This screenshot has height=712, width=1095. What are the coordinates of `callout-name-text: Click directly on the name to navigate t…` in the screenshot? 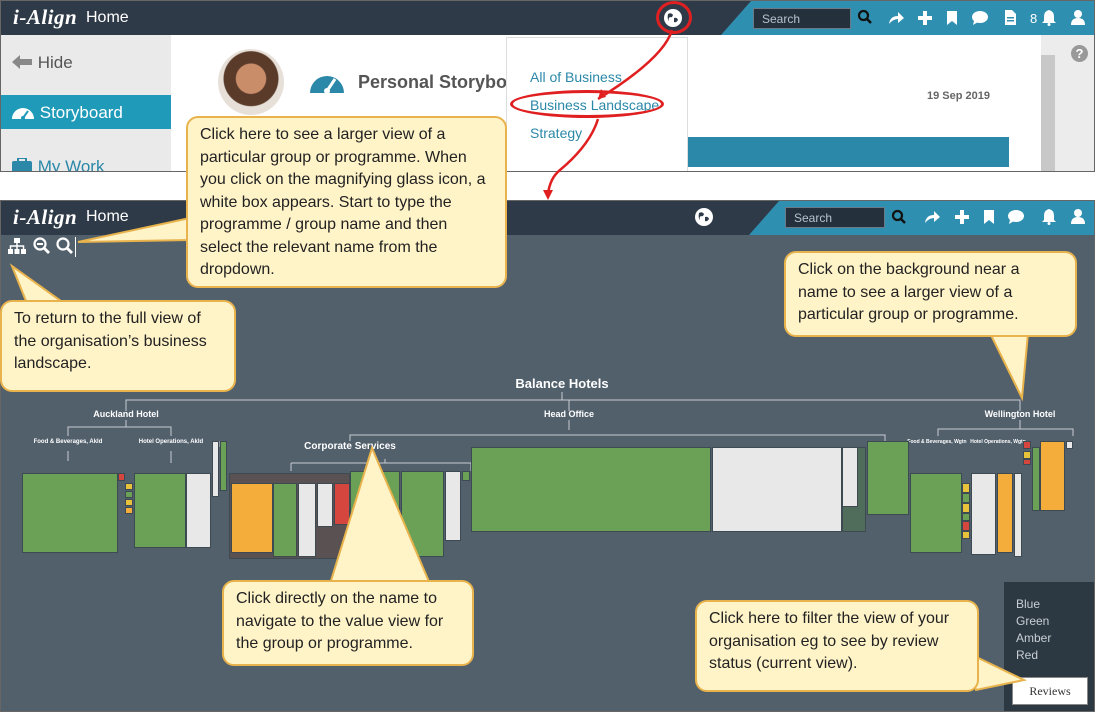 It's located at (340, 621).